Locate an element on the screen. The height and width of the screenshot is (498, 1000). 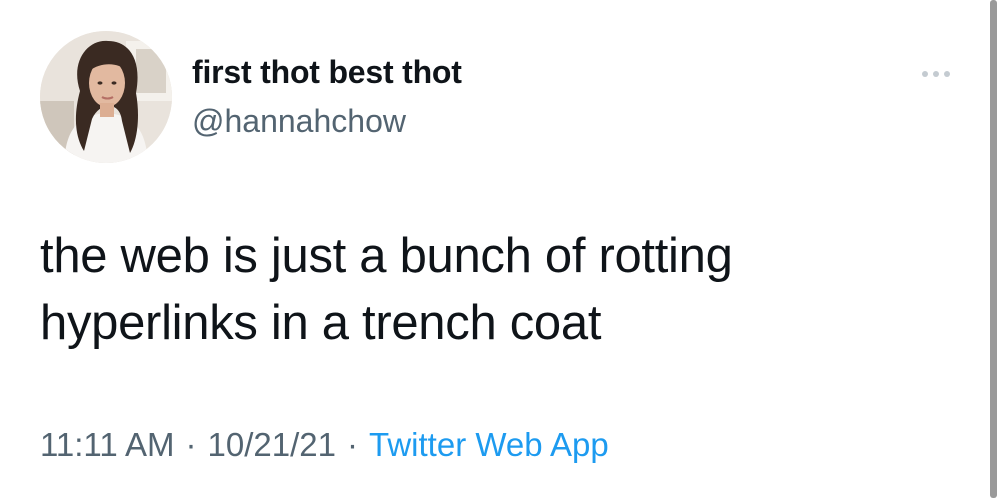
tweet-date: 10/21/21 is located at coordinates (272, 444).